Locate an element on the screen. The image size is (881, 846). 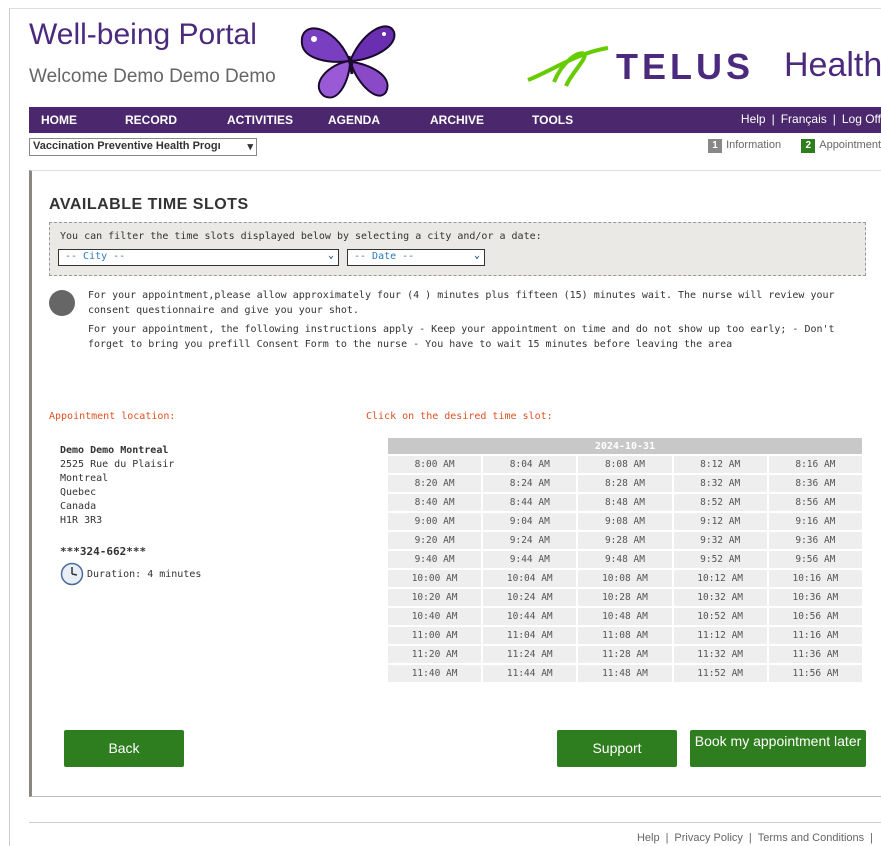
time-slot-button: 10:24 AM is located at coordinates (530, 597).